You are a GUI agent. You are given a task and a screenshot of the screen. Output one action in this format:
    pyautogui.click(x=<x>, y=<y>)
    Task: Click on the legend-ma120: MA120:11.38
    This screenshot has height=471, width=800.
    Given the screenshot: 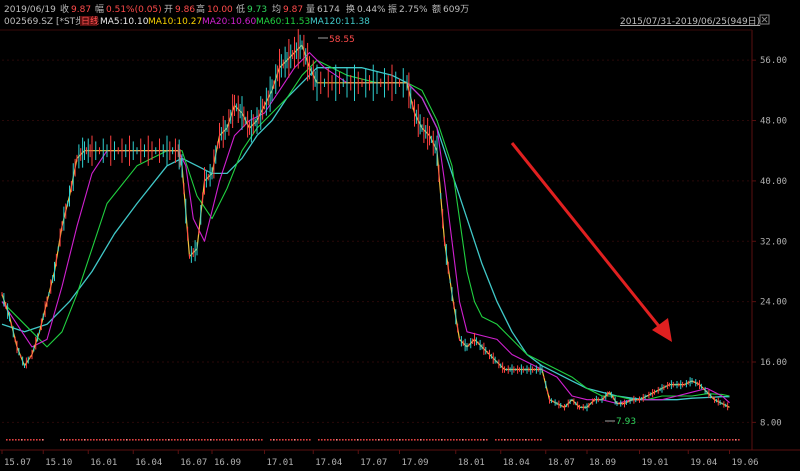 What is the action you would take?
    pyautogui.click(x=340, y=22)
    